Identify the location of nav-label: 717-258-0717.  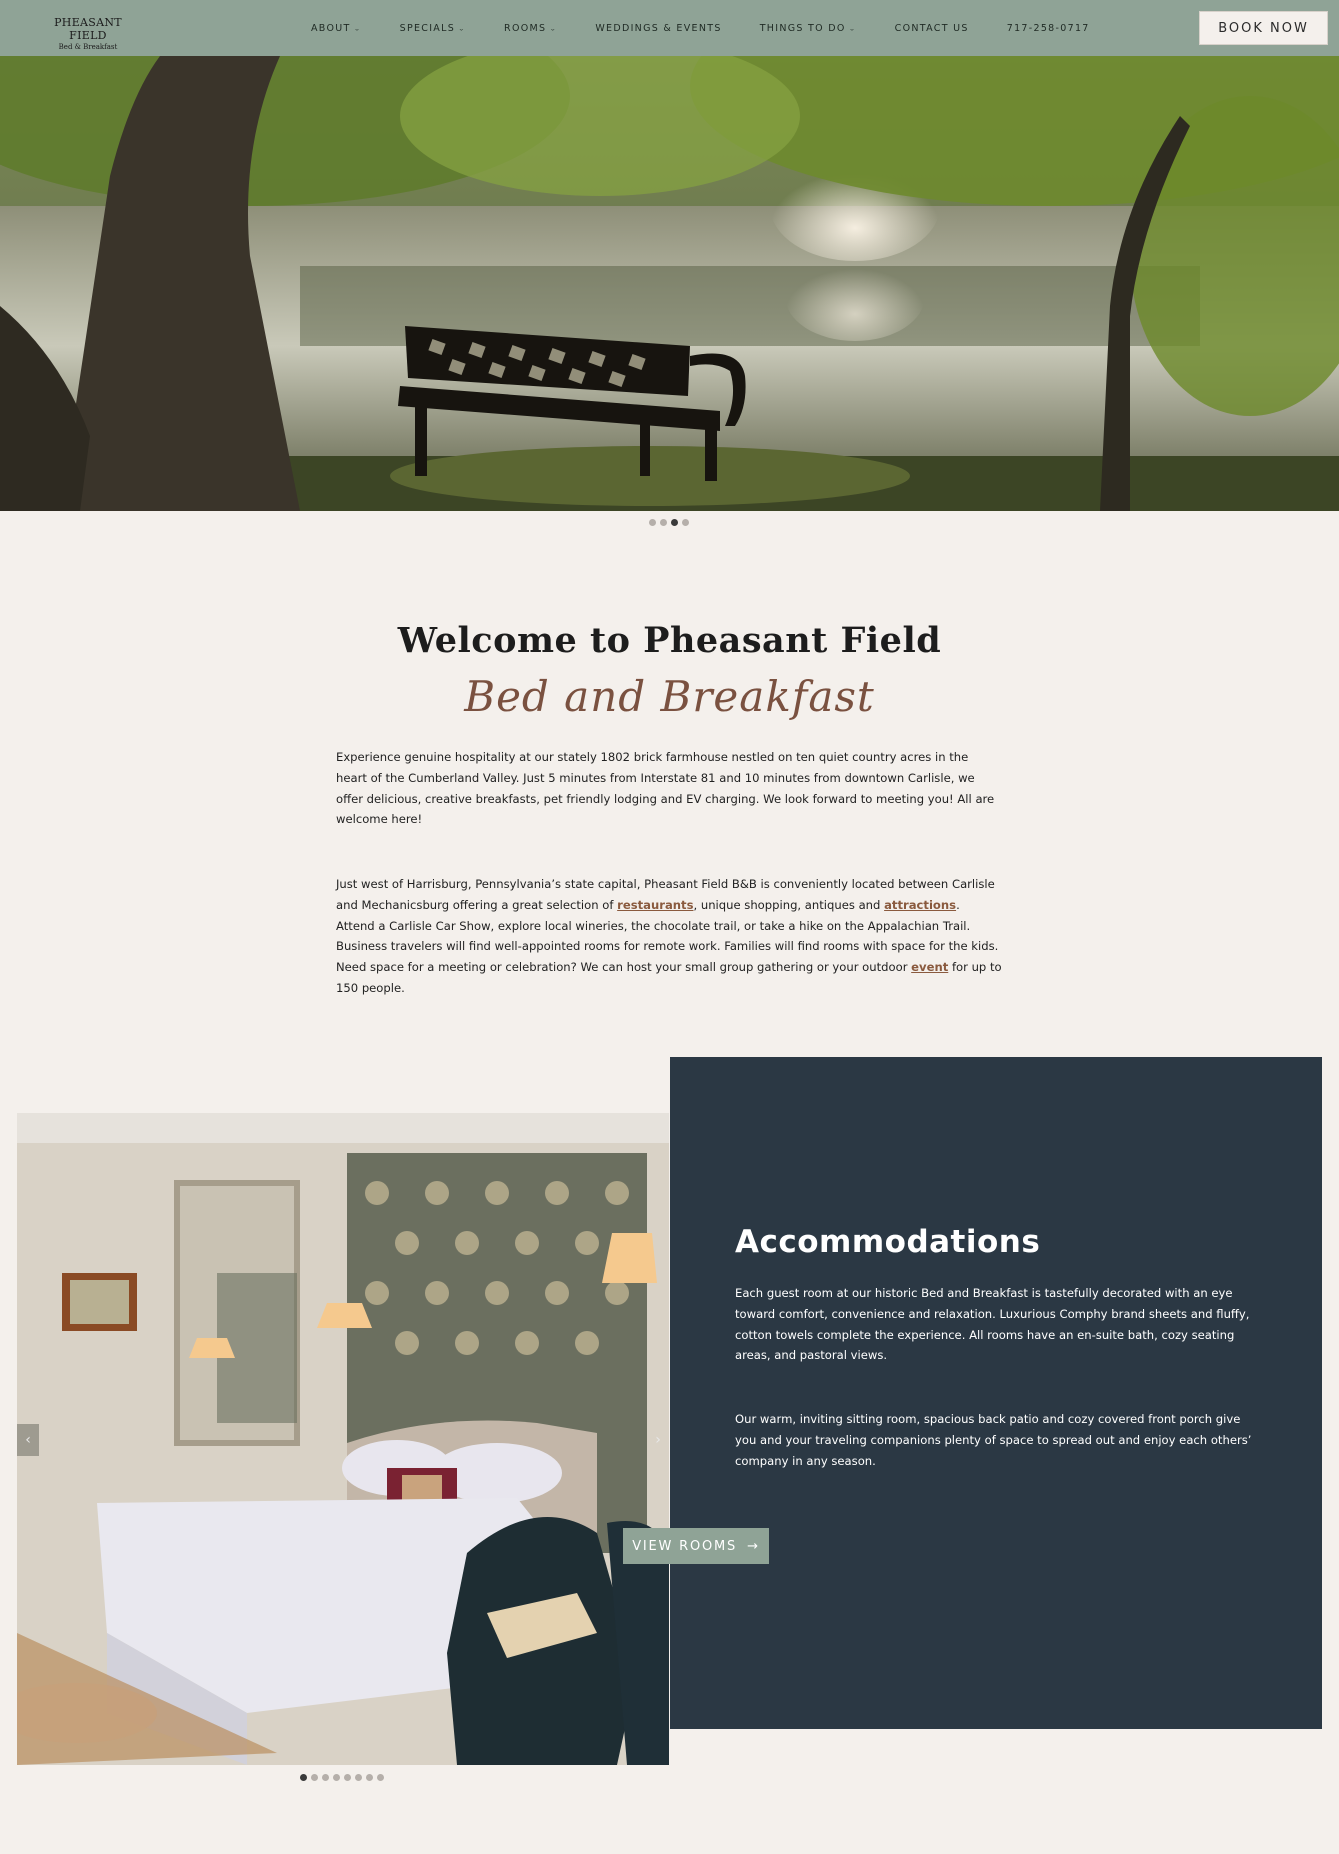
(1048, 28).